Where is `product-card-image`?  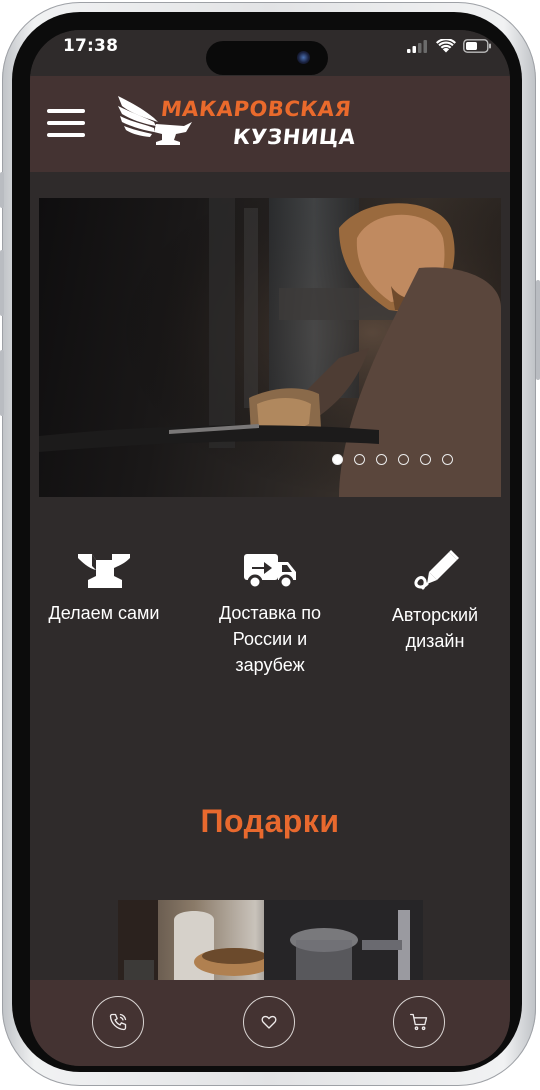
product-card-image is located at coordinates (270, 945).